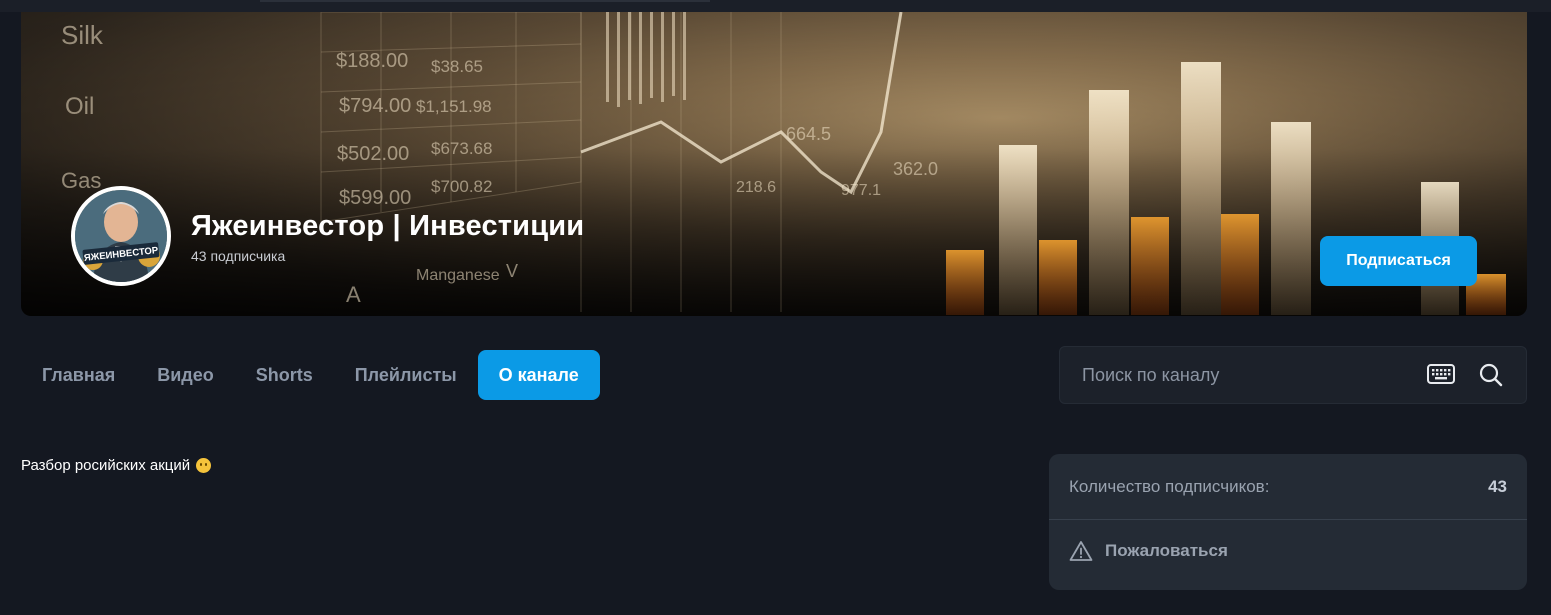  Describe the element at coordinates (372, 61) in the screenshot. I see `banner-label: $188.00` at that location.